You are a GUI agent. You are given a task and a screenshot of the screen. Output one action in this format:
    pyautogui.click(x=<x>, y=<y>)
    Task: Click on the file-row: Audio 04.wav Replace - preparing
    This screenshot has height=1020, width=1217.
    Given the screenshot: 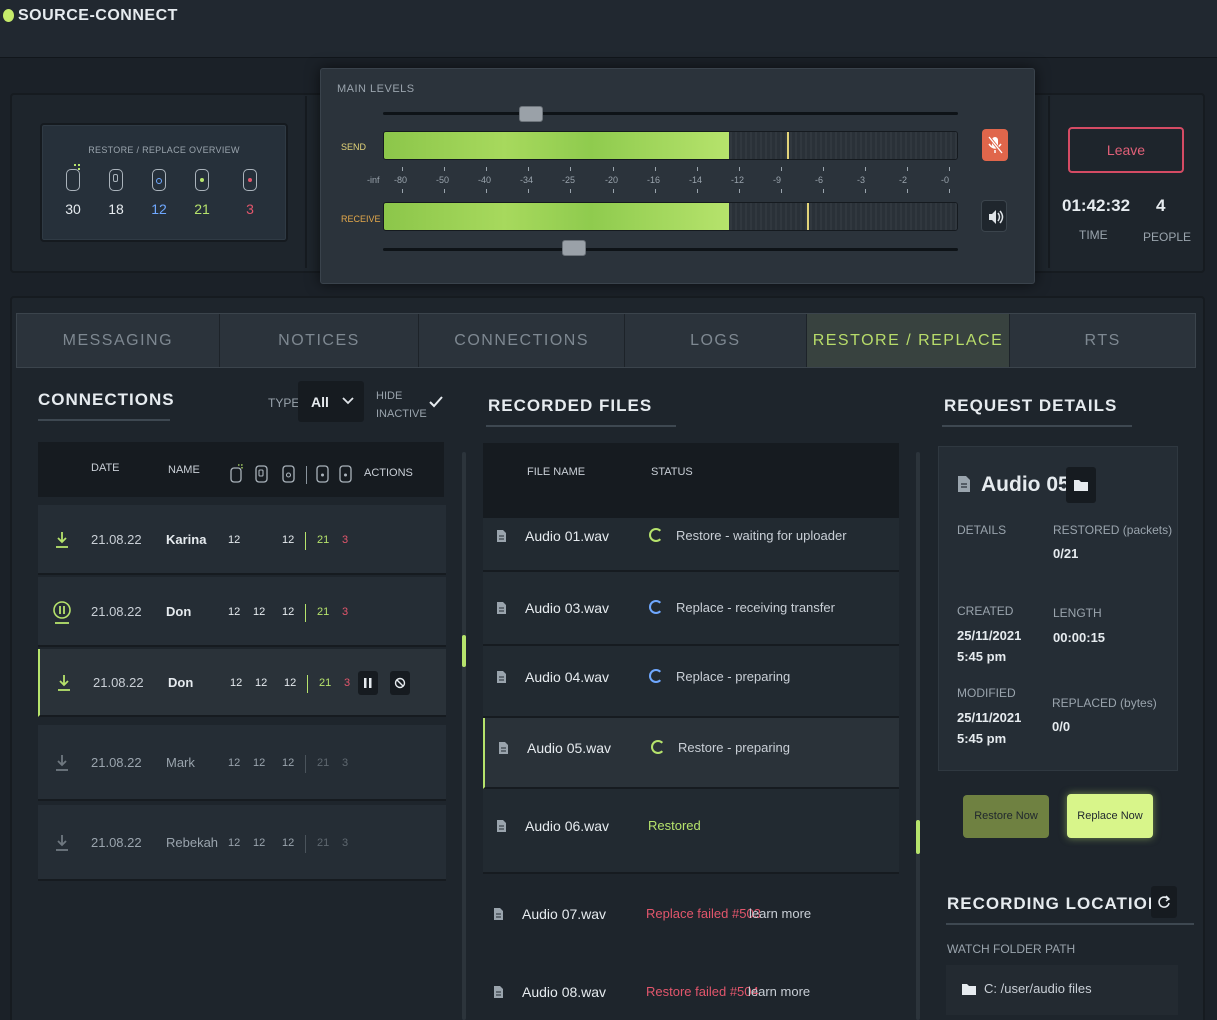 What is the action you would take?
    pyautogui.click(x=691, y=682)
    